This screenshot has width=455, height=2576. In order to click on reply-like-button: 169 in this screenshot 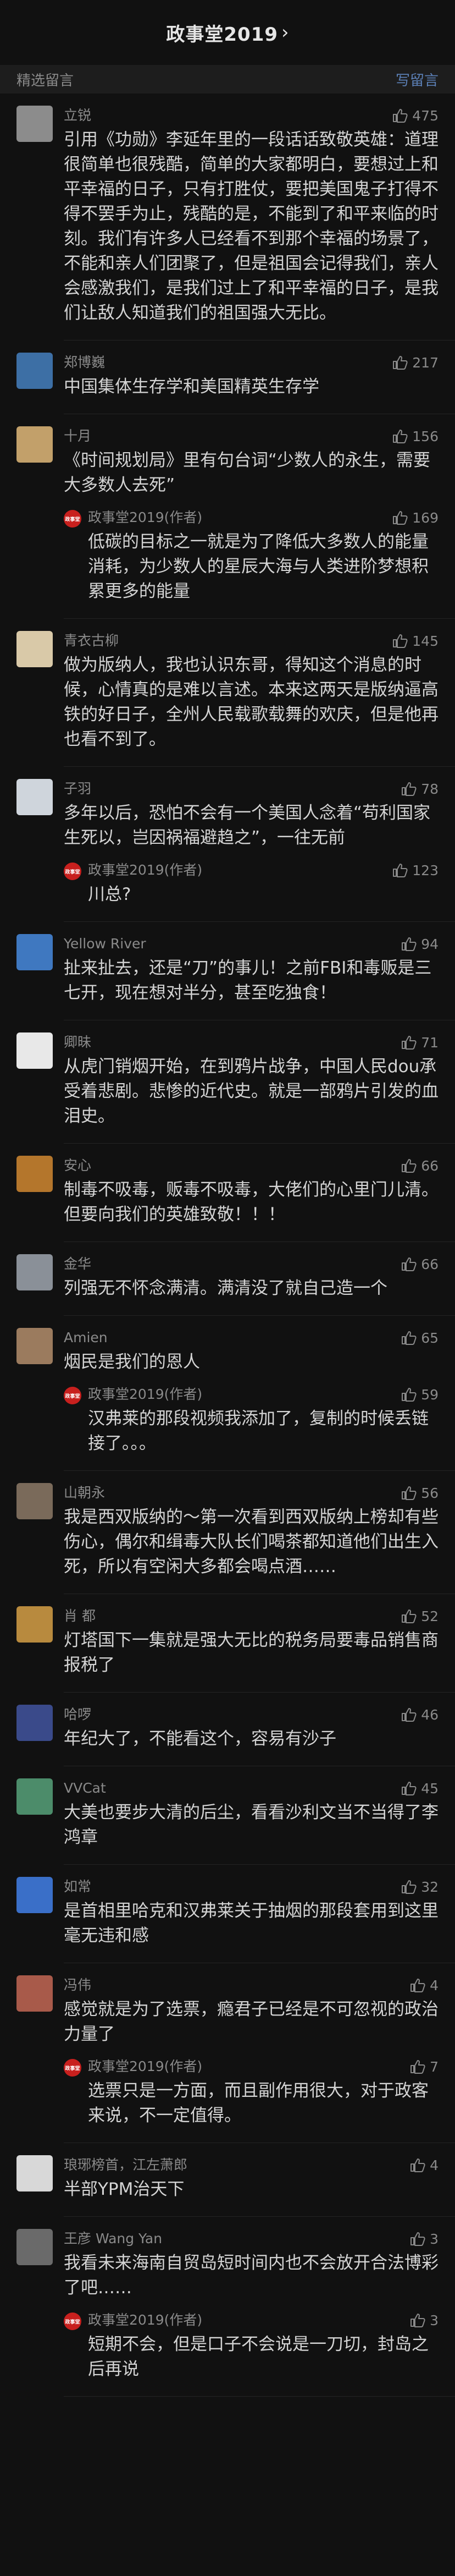, I will do `click(415, 518)`.